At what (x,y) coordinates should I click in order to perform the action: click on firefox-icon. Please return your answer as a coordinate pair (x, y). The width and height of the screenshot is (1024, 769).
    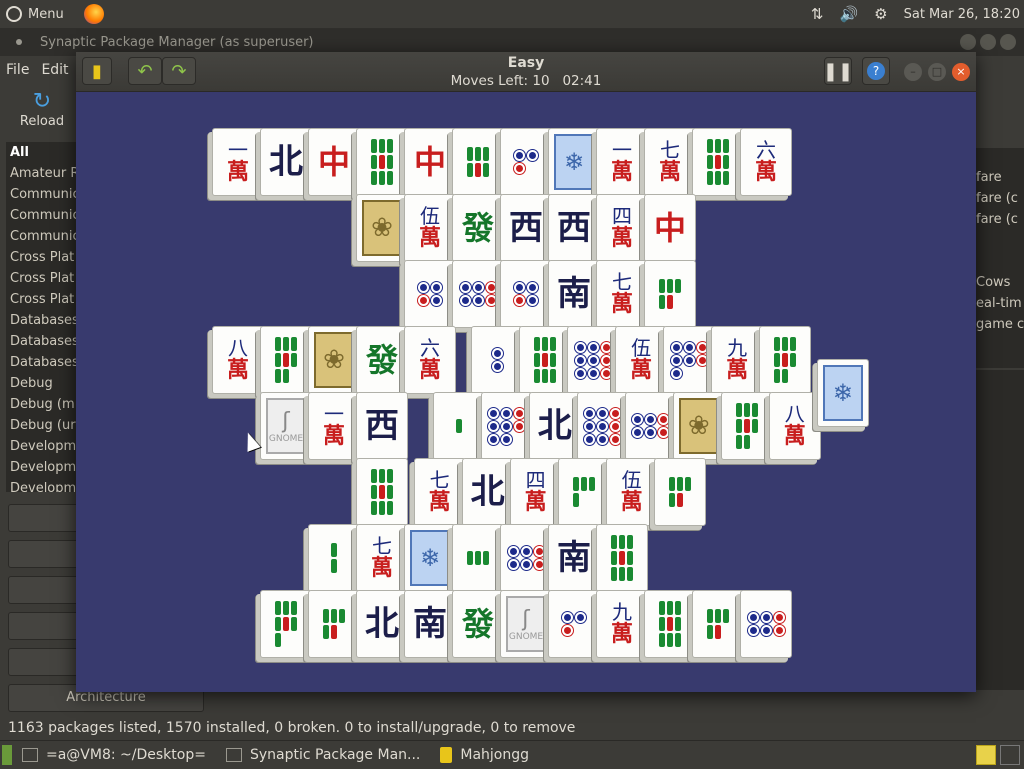
    Looking at the image, I should click on (93, 14).